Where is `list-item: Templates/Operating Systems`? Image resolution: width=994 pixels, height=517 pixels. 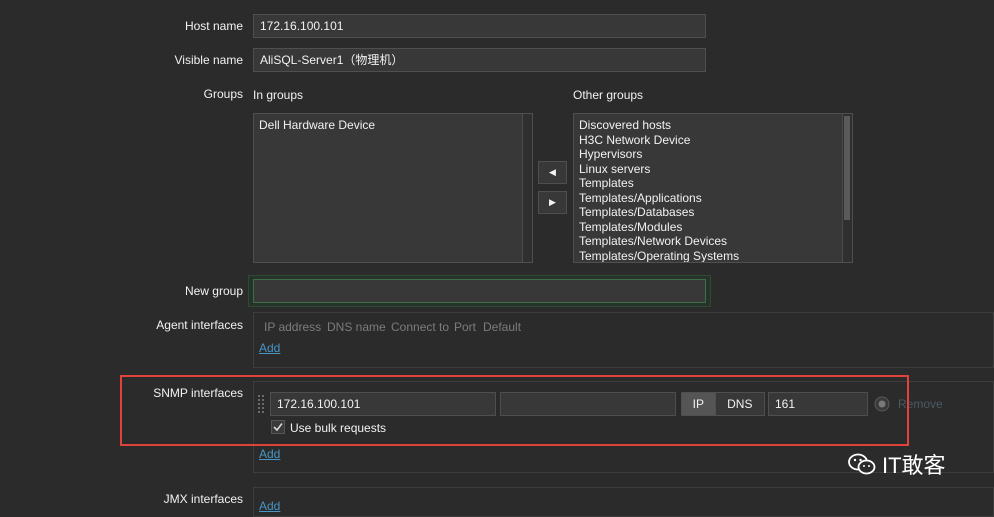
list-item: Templates/Operating Systems is located at coordinates (713, 256).